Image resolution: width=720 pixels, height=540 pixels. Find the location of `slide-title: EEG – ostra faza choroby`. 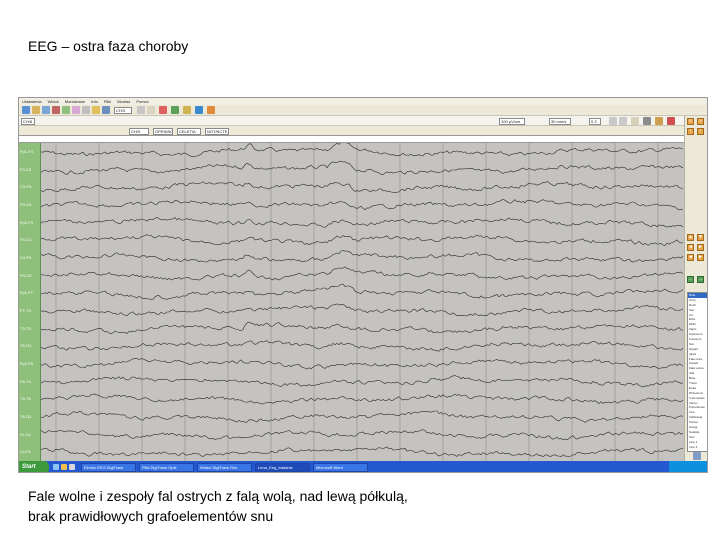

slide-title: EEG – ostra faza choroby is located at coordinates (108, 46).